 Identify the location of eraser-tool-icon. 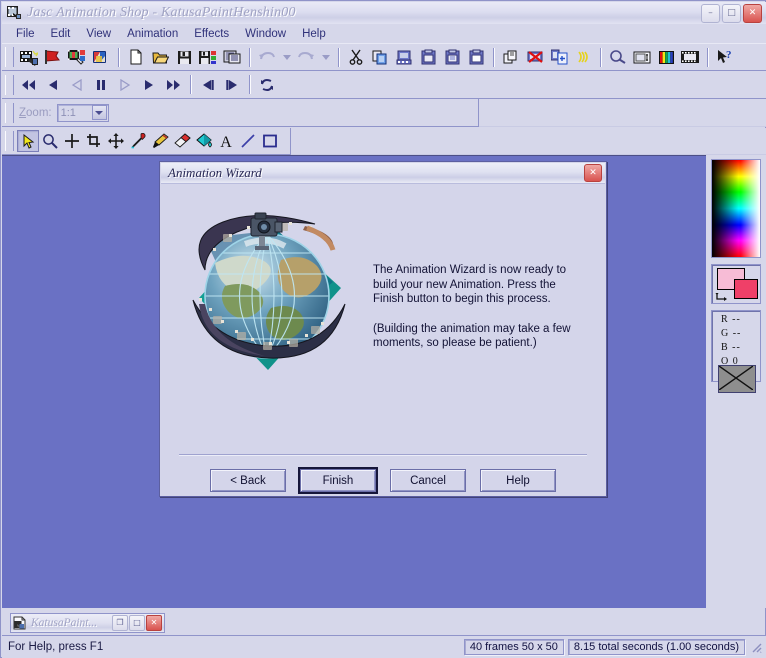
(182, 141).